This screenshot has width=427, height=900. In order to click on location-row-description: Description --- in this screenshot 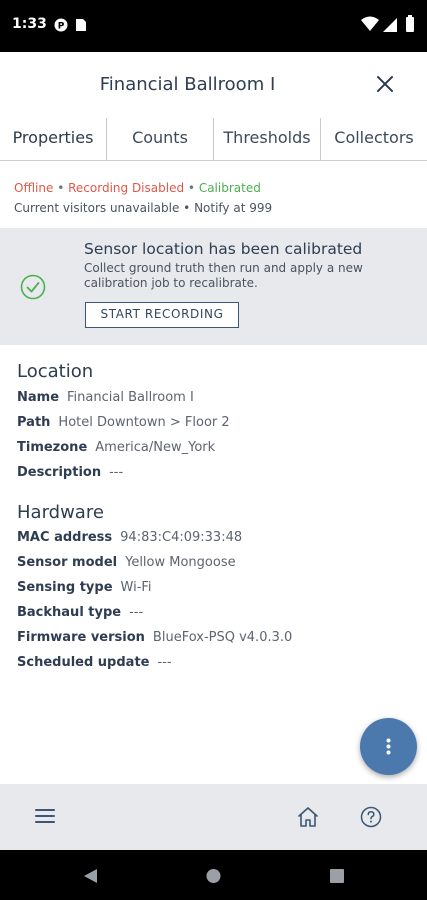, I will do `click(70, 472)`.